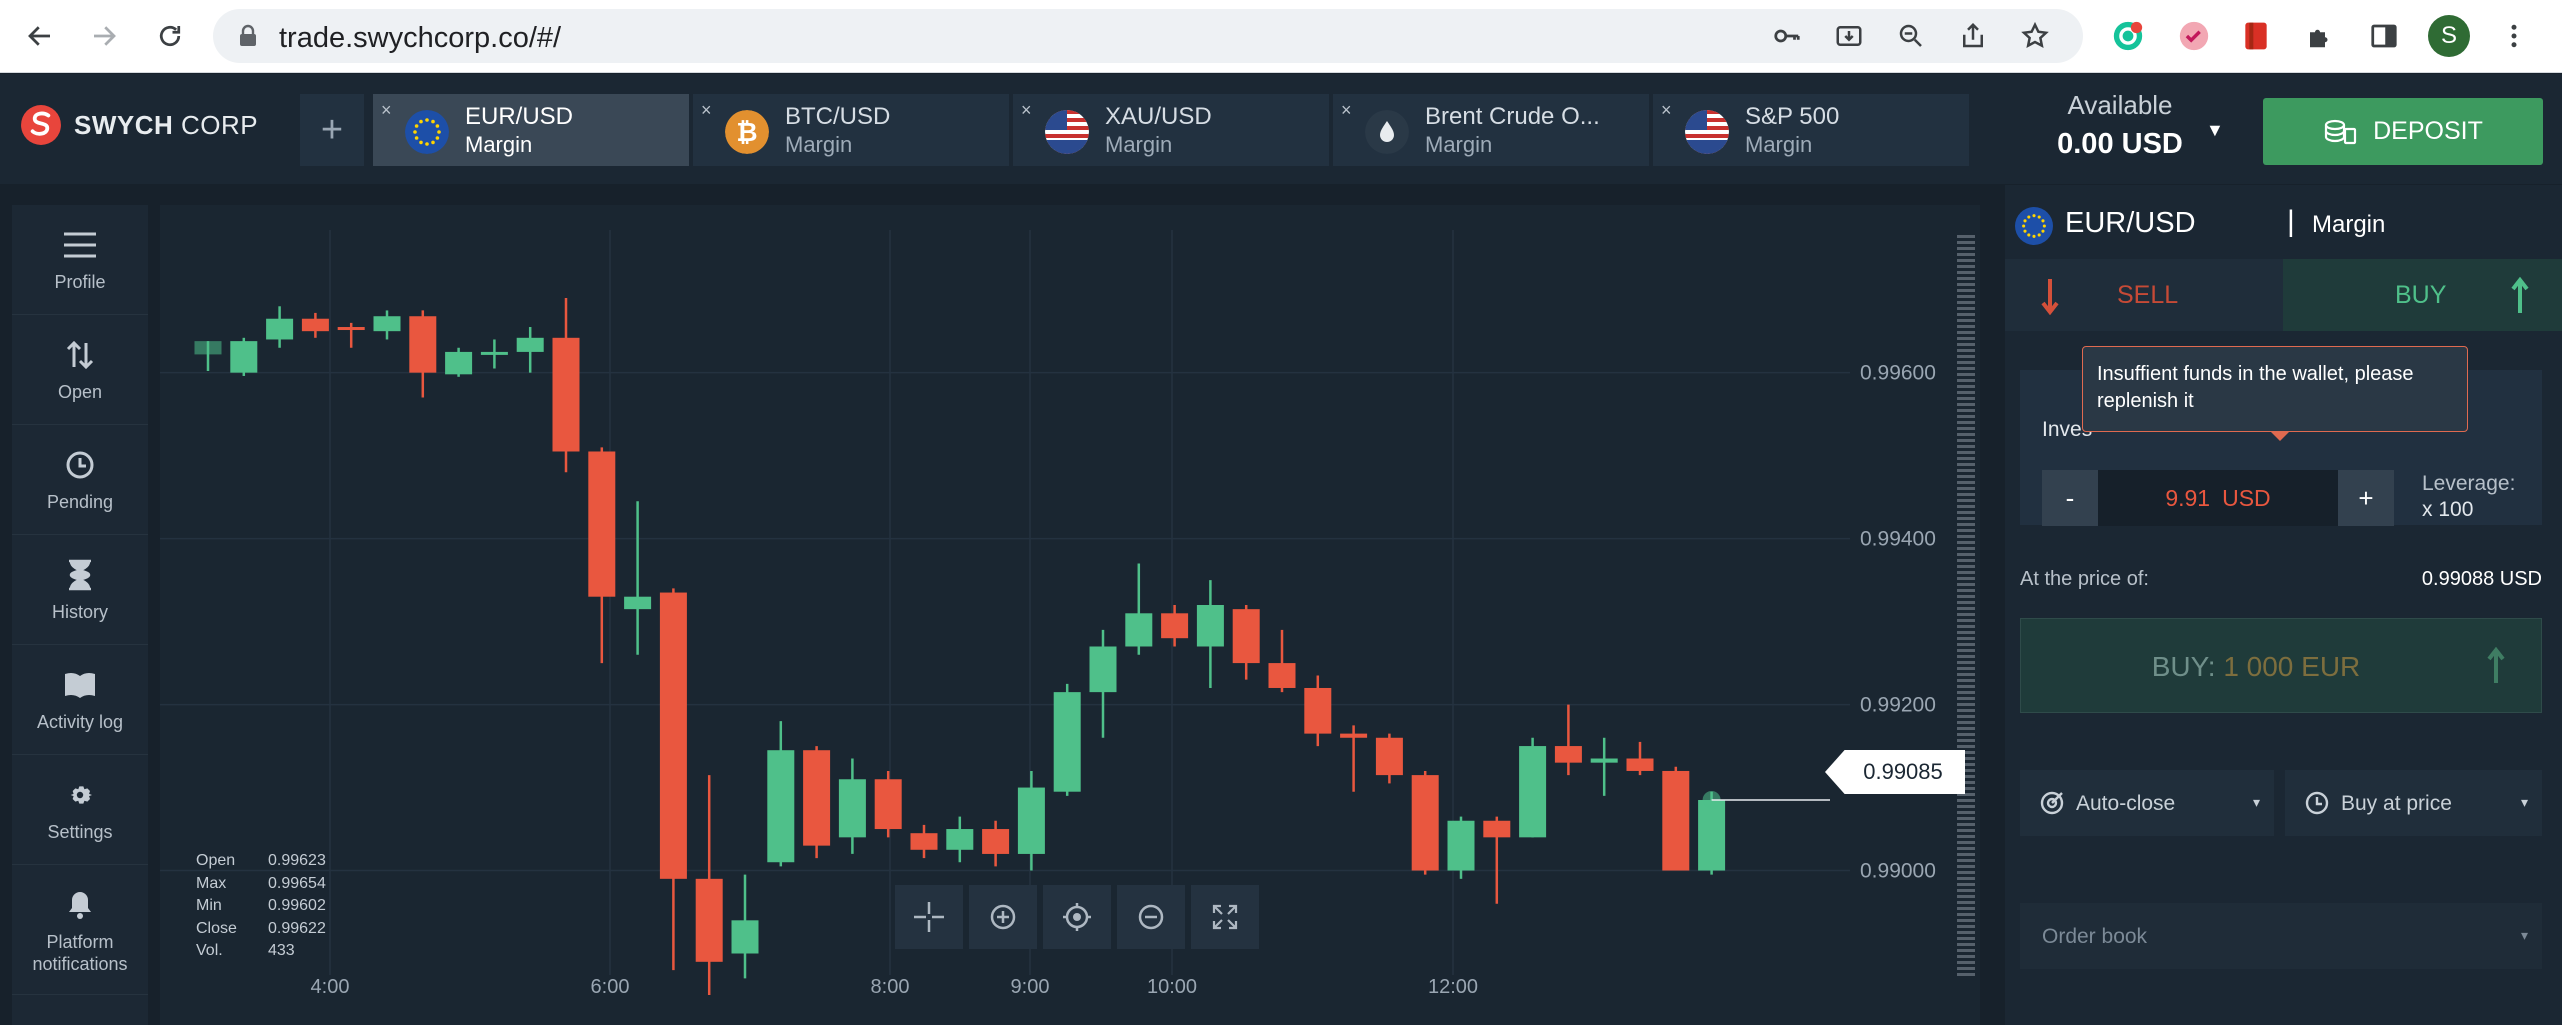 The width and height of the screenshot is (2562, 1025). Describe the element at coordinates (2035, 36) in the screenshot. I see `bookmark-star-icon` at that location.